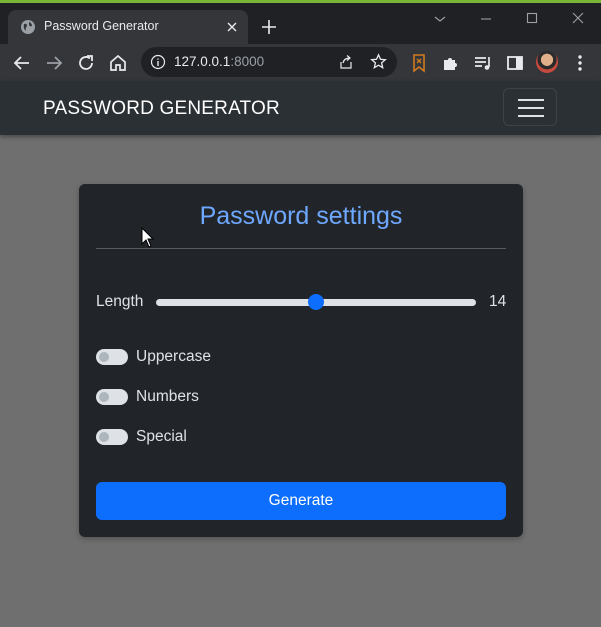 The image size is (601, 627). I want to click on length-label: Length, so click(120, 301).